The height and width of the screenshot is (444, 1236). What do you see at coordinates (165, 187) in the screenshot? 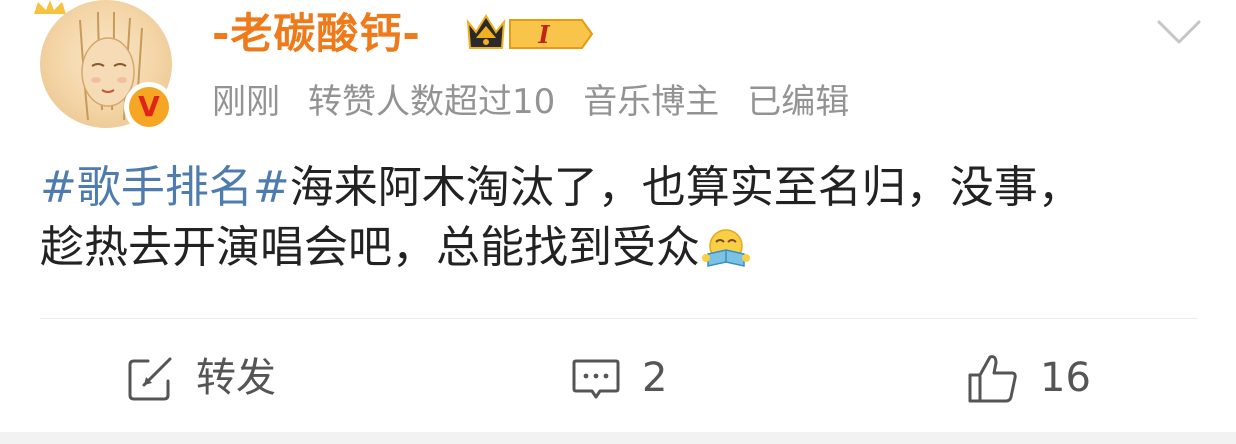
I see `topic-link: #歌手排名#` at bounding box center [165, 187].